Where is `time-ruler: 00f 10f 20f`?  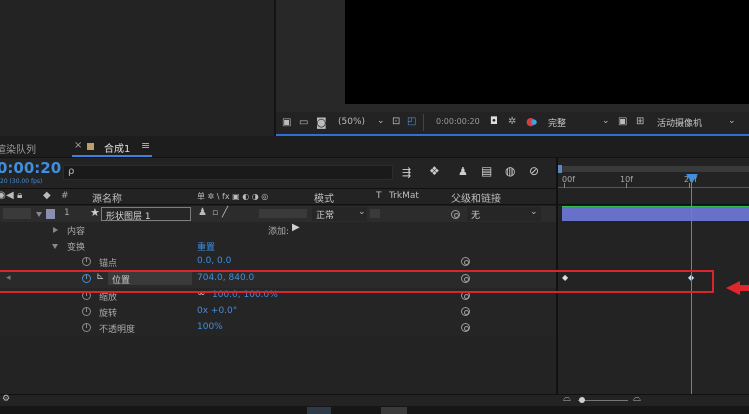
time-ruler: 00f 10f 20f is located at coordinates (653, 173).